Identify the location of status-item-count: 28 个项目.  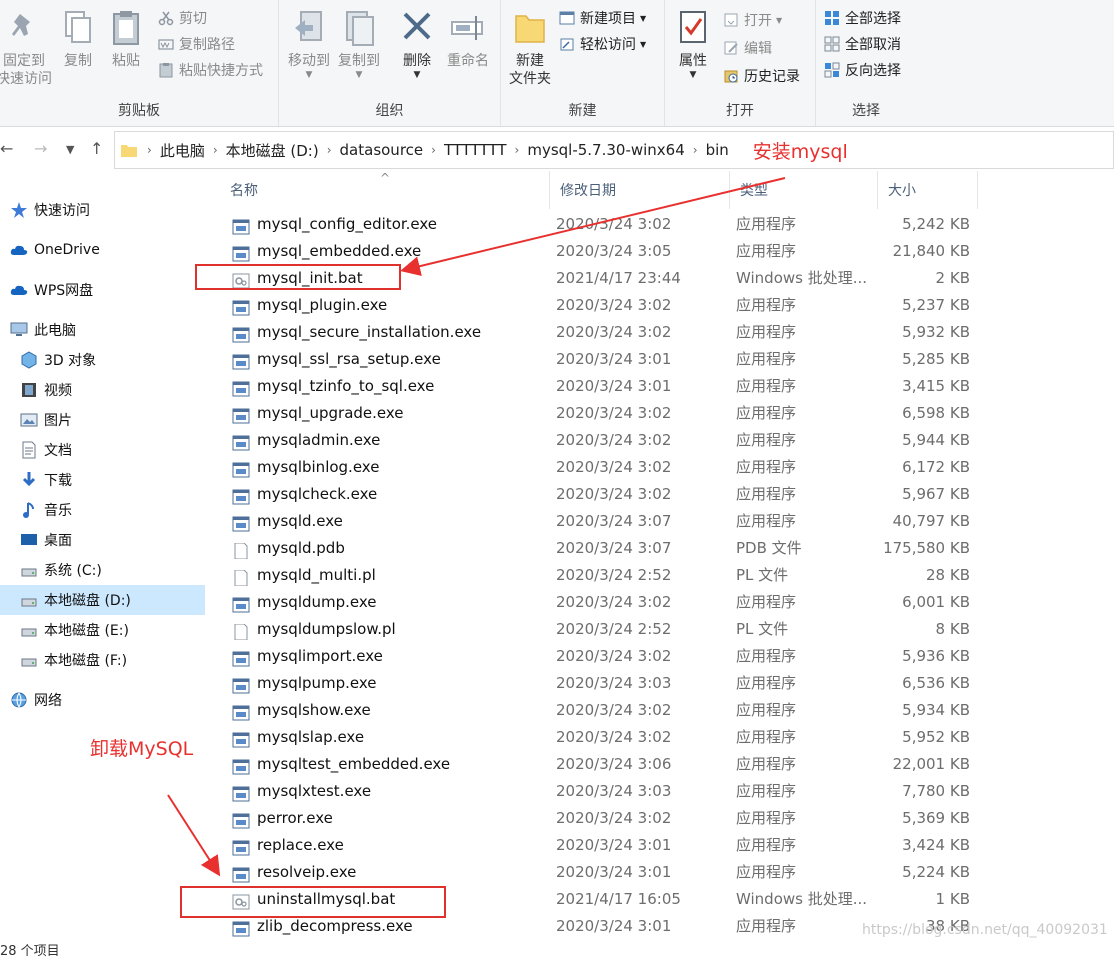
(30, 951).